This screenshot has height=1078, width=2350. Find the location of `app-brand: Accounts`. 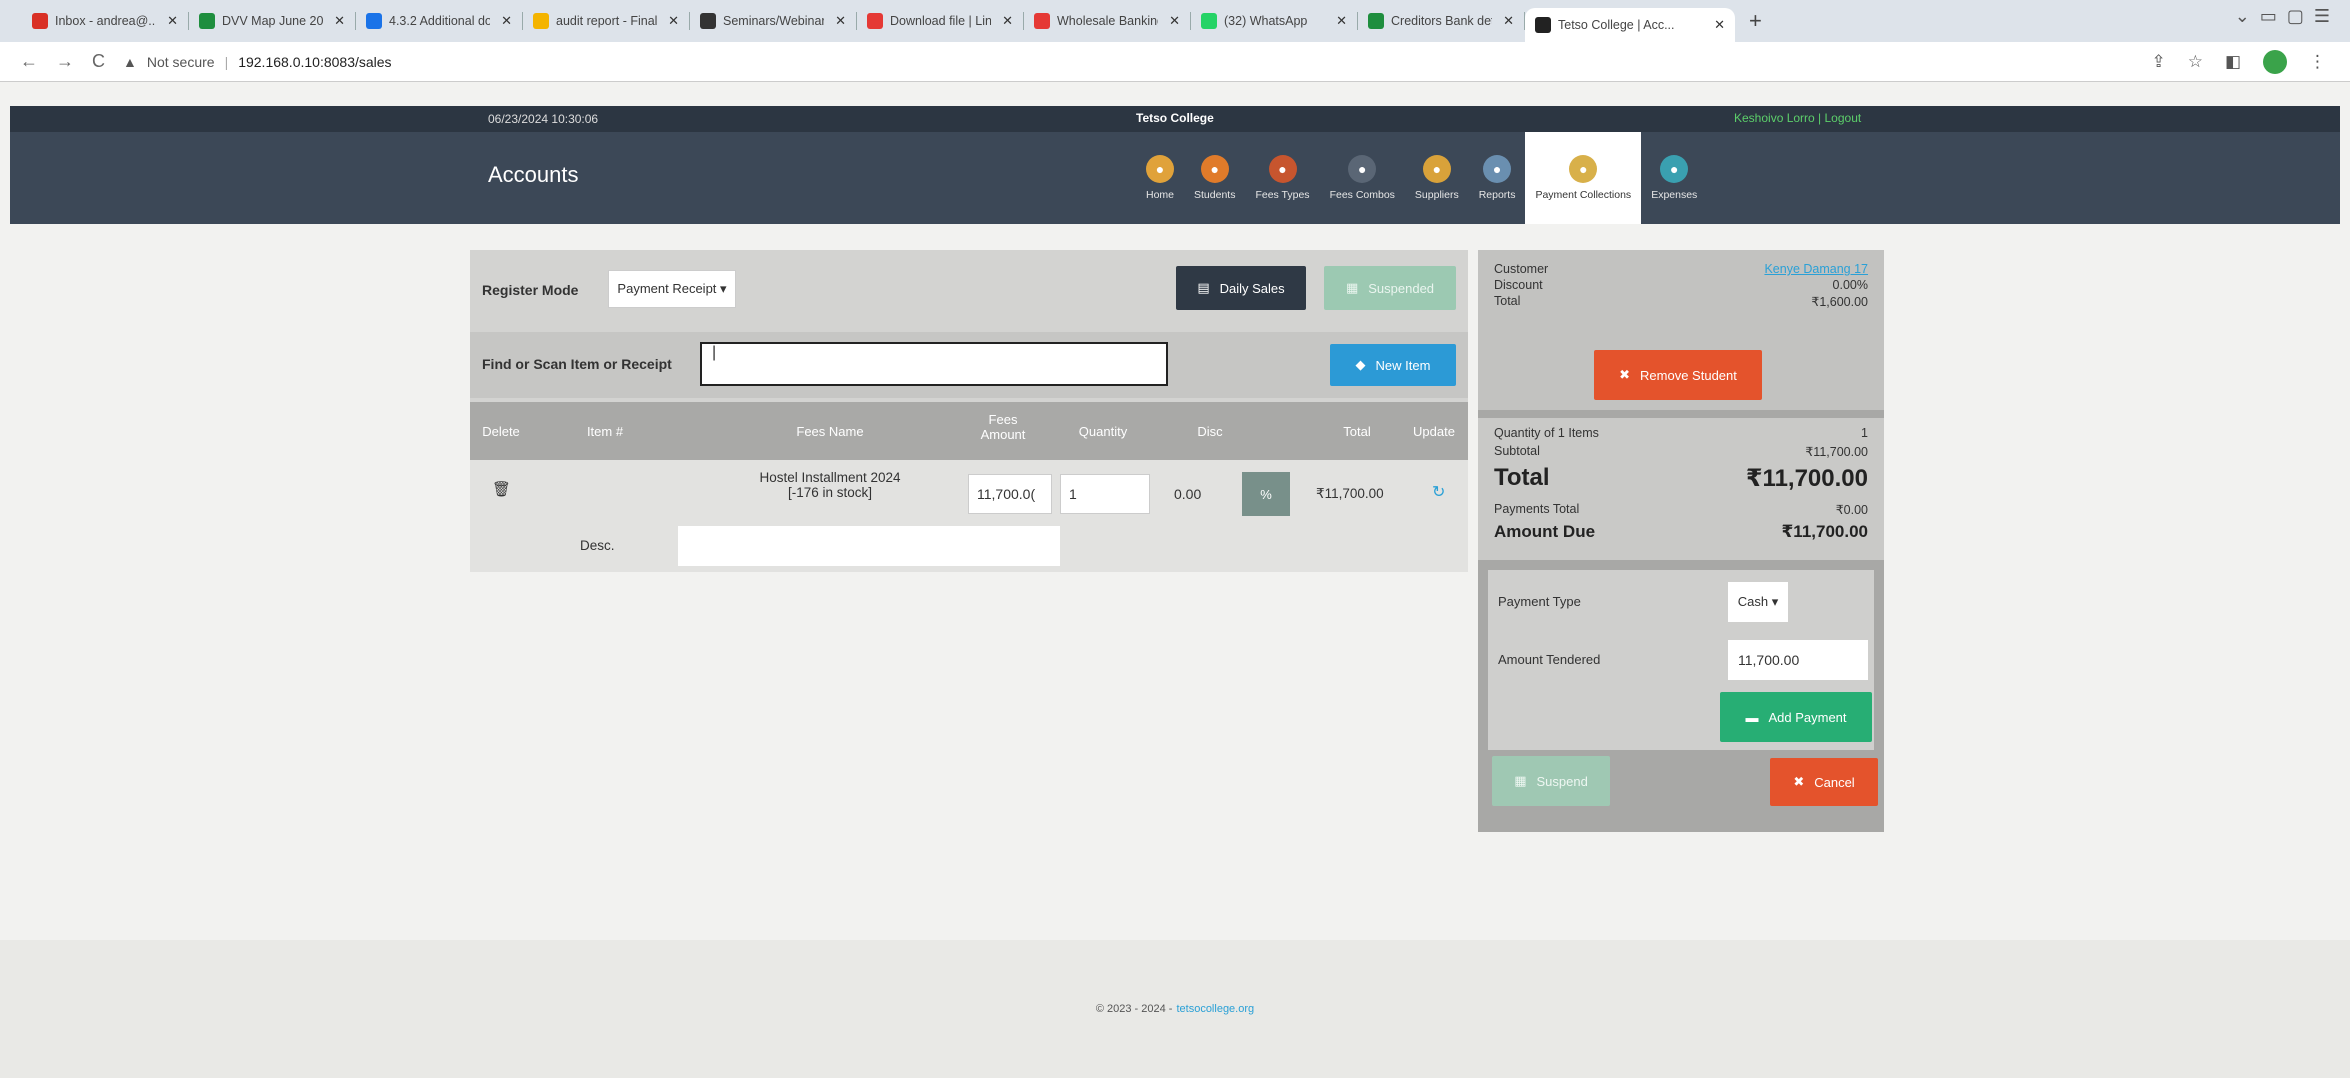

app-brand: Accounts is located at coordinates (533, 175).